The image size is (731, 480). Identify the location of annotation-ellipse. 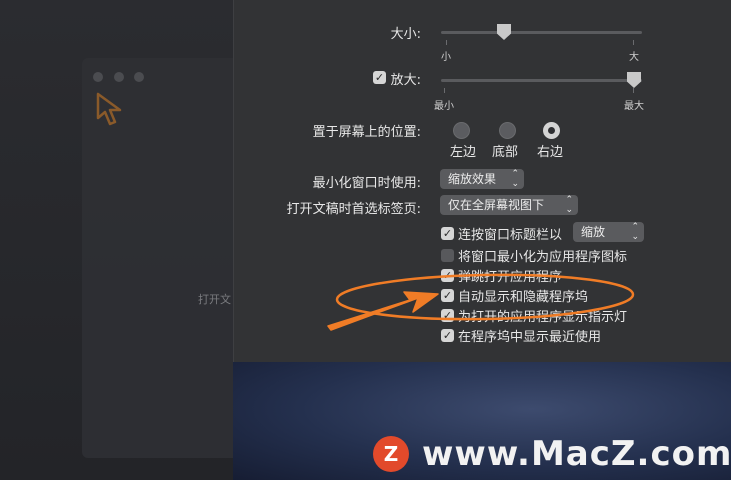
(485, 297).